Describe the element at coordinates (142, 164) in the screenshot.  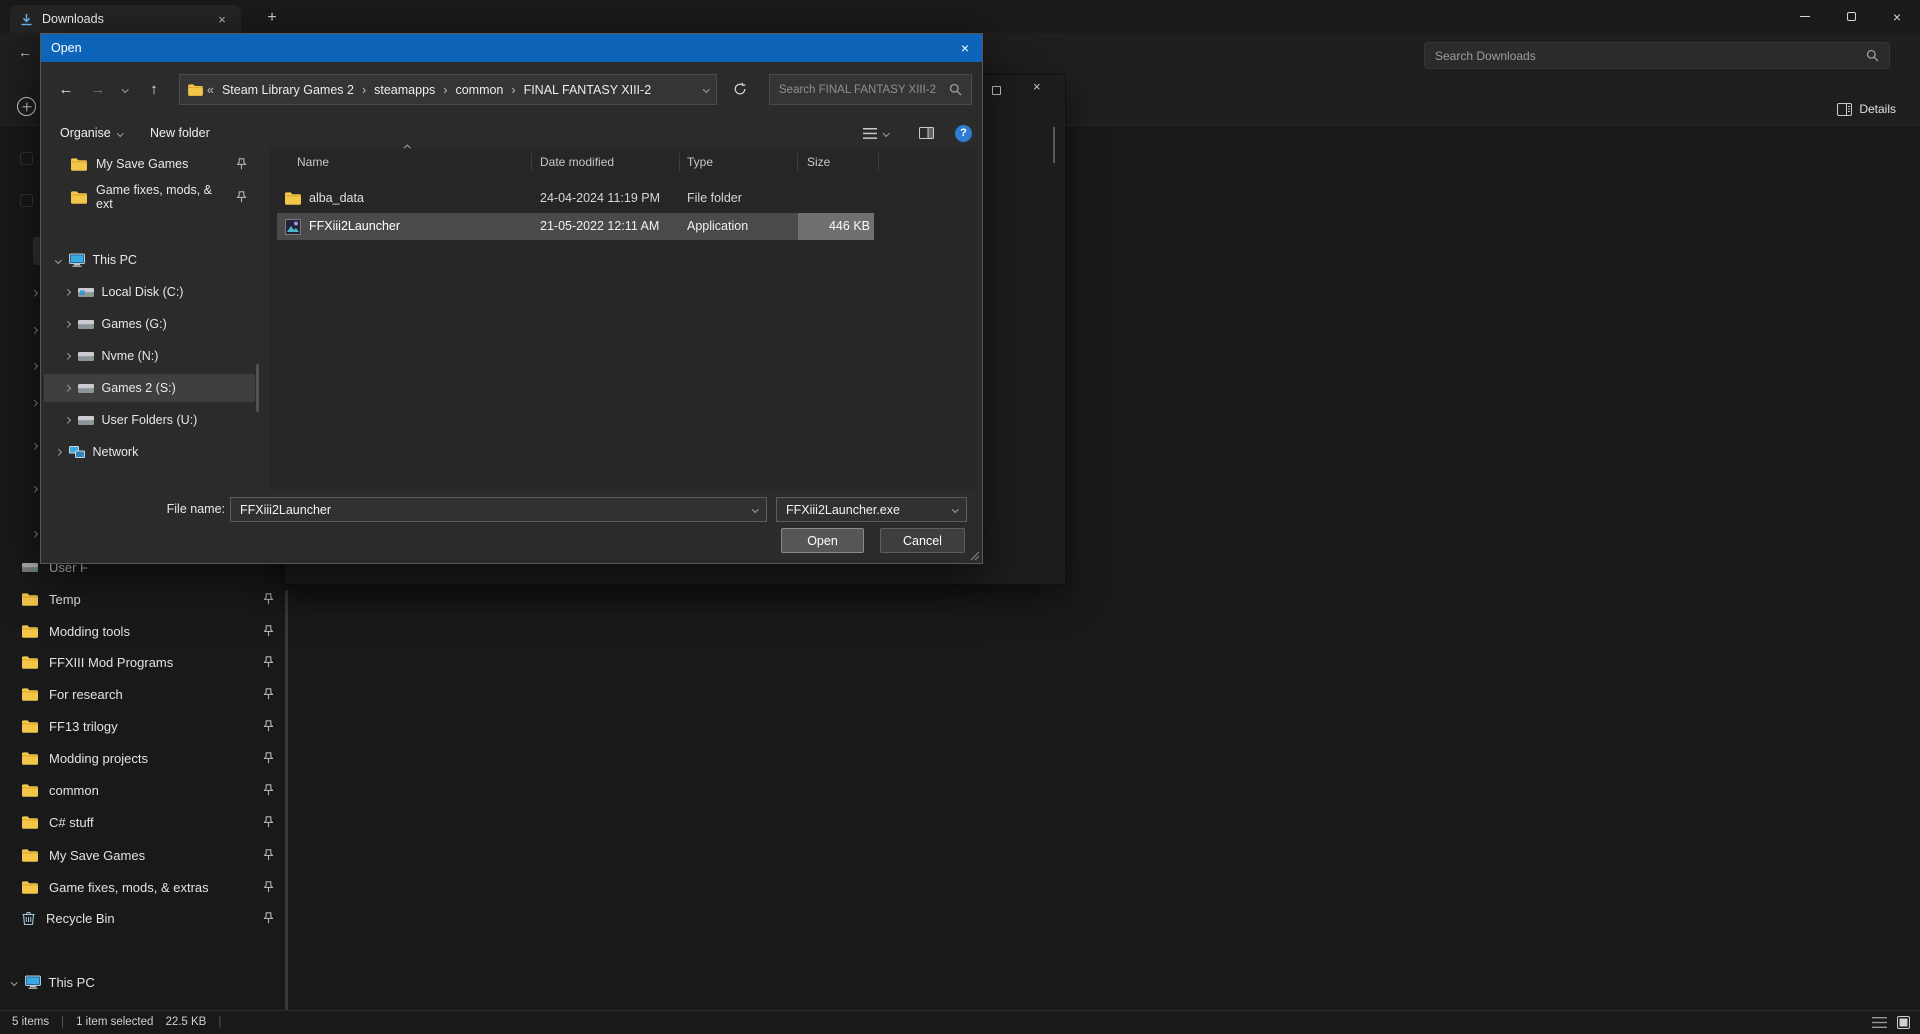
I see `tree-item-label: My Save Games` at that location.